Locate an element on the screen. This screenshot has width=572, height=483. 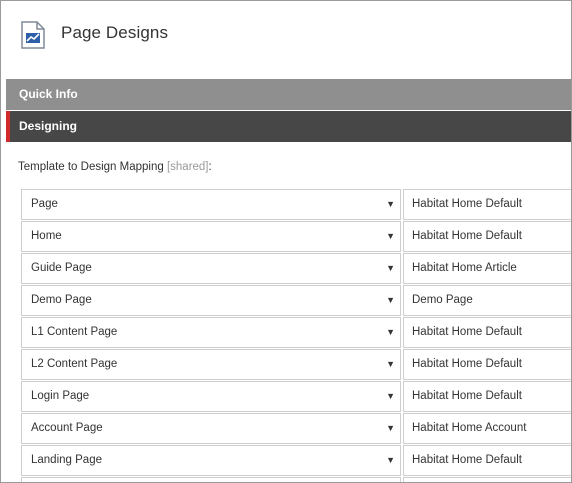
template-select-value: L1 Content Page is located at coordinates (74, 332).